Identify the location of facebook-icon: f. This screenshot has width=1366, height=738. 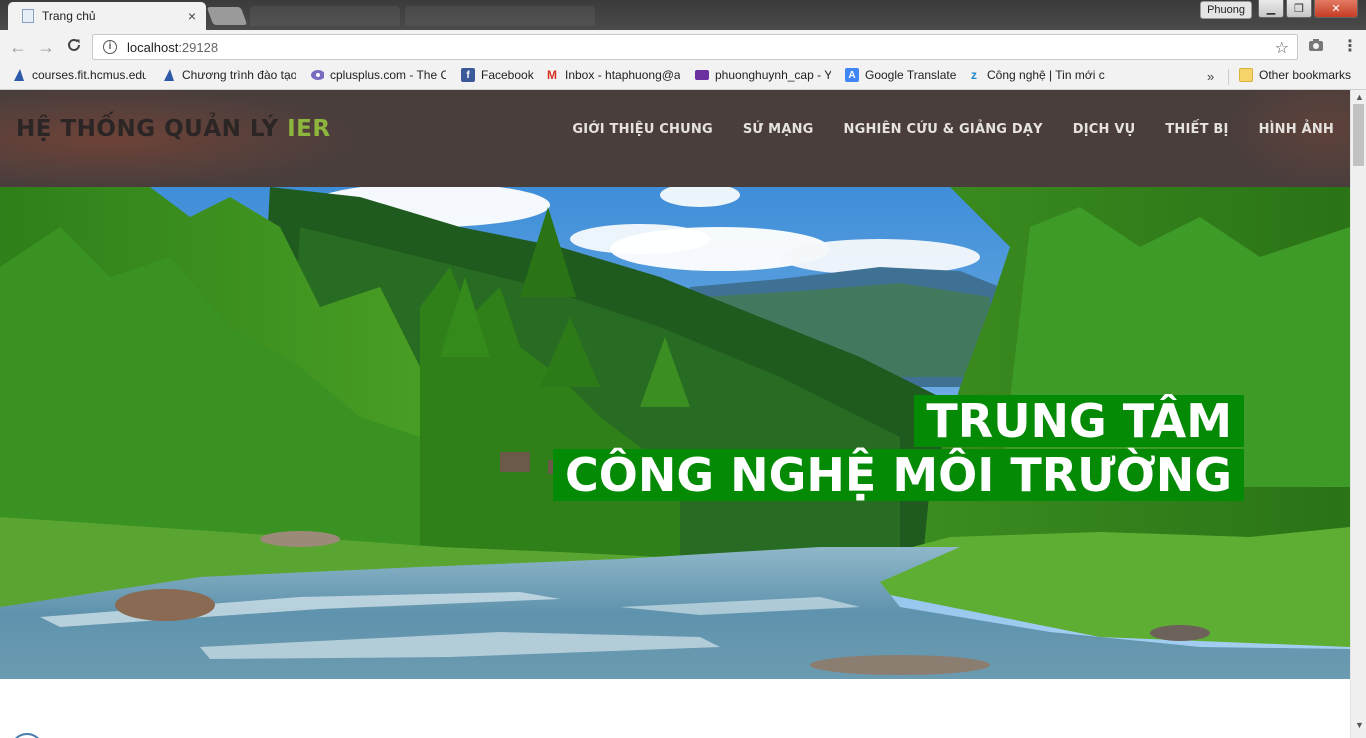
(468, 75).